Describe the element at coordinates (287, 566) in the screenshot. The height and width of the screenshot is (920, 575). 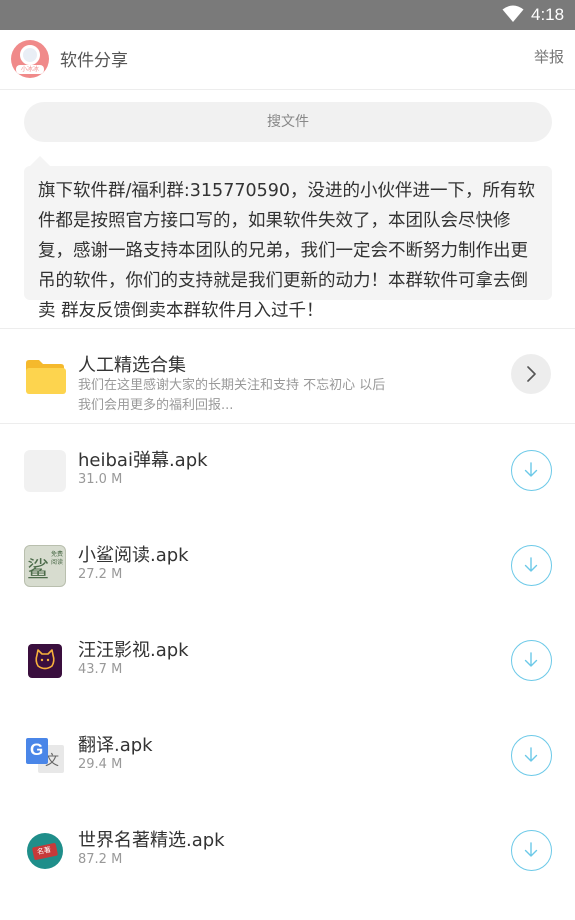
I see `file-row: 鲨 免费阅读 小鲨阅读.apk 27.2 M` at that location.